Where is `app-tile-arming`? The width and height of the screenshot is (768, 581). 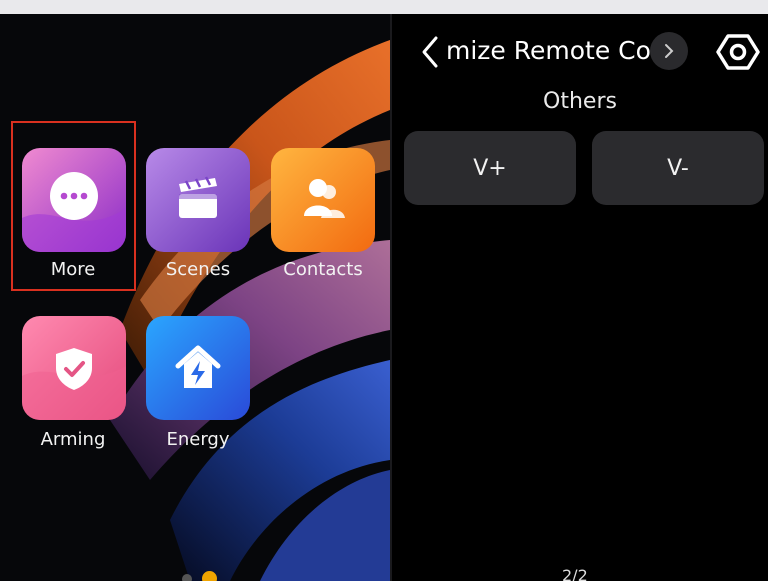
app-tile-arming is located at coordinates (74, 368).